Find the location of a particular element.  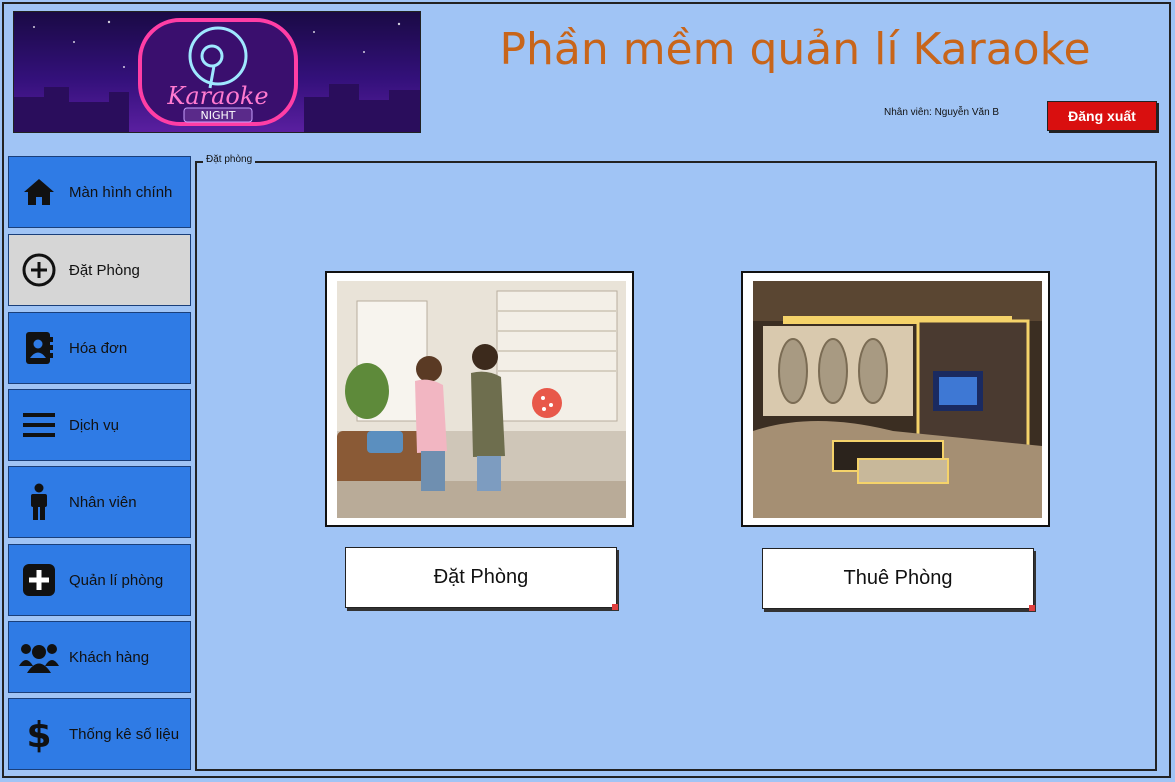

sidebar-item-invoices: Hóa đơn is located at coordinates (99, 348).